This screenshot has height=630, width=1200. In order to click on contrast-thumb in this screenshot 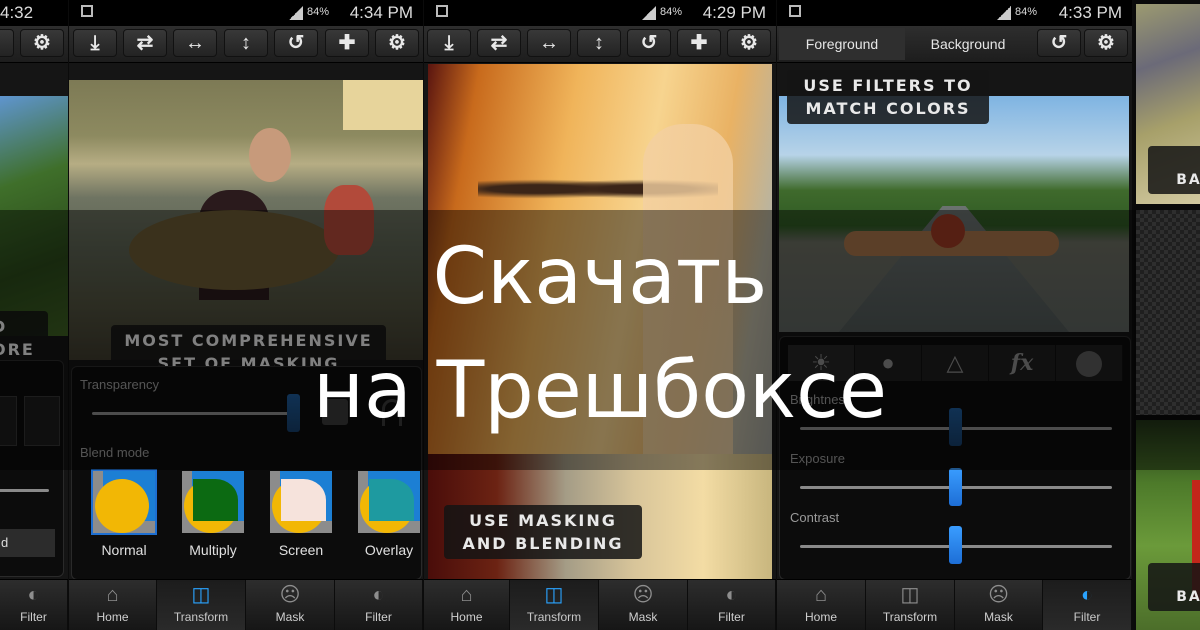, I will do `click(955, 545)`.